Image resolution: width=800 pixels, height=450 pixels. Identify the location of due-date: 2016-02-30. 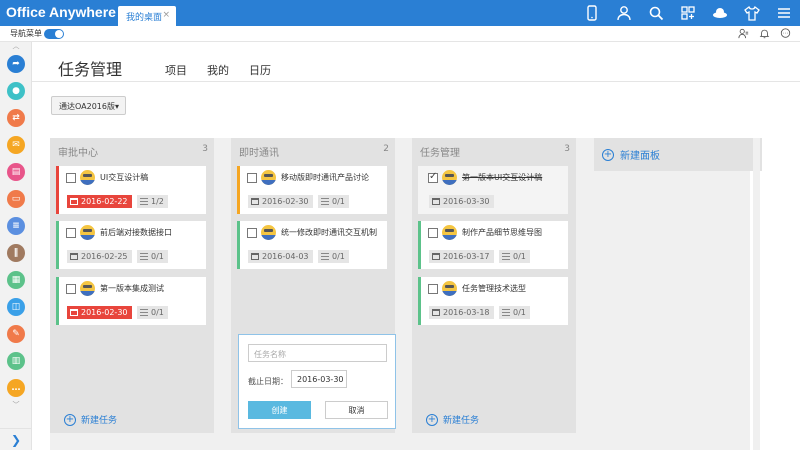
(104, 312).